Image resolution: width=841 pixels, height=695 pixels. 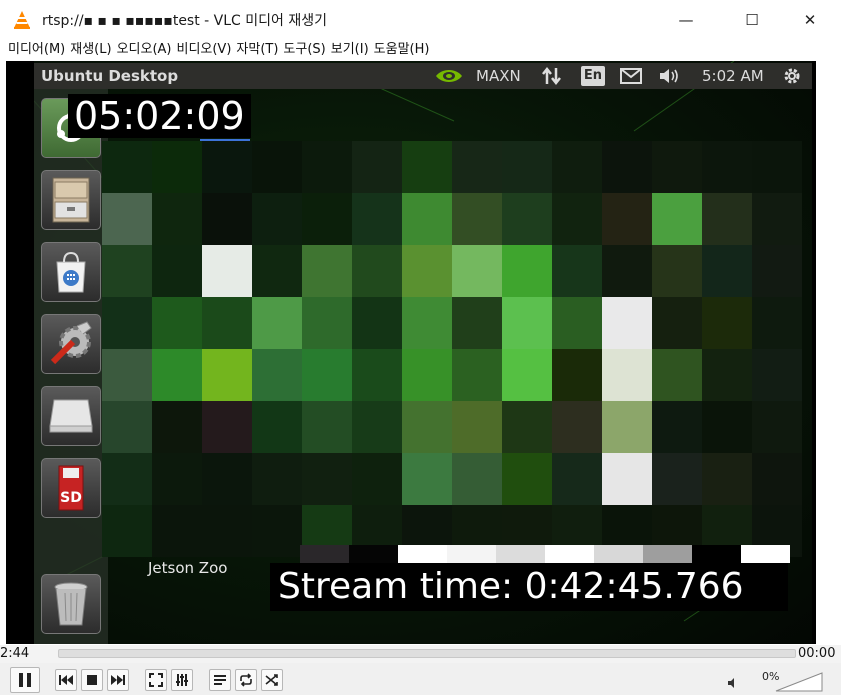 I want to click on loop-icon, so click(x=246, y=680).